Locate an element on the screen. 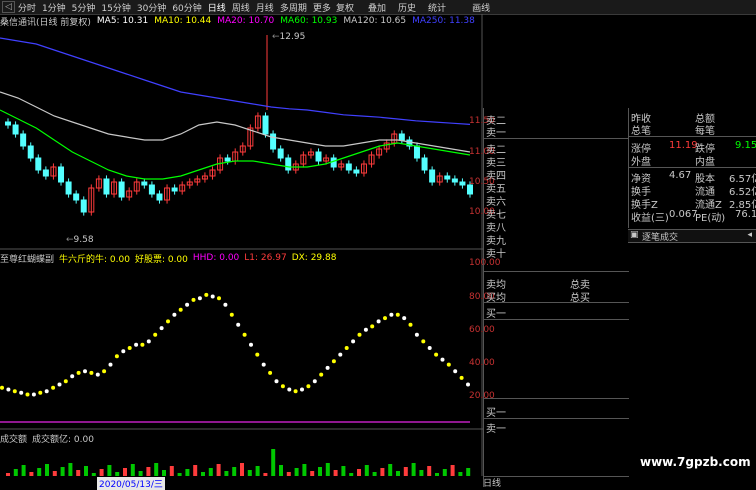  stat-waipan: 外盘 is located at coordinates (641, 162).